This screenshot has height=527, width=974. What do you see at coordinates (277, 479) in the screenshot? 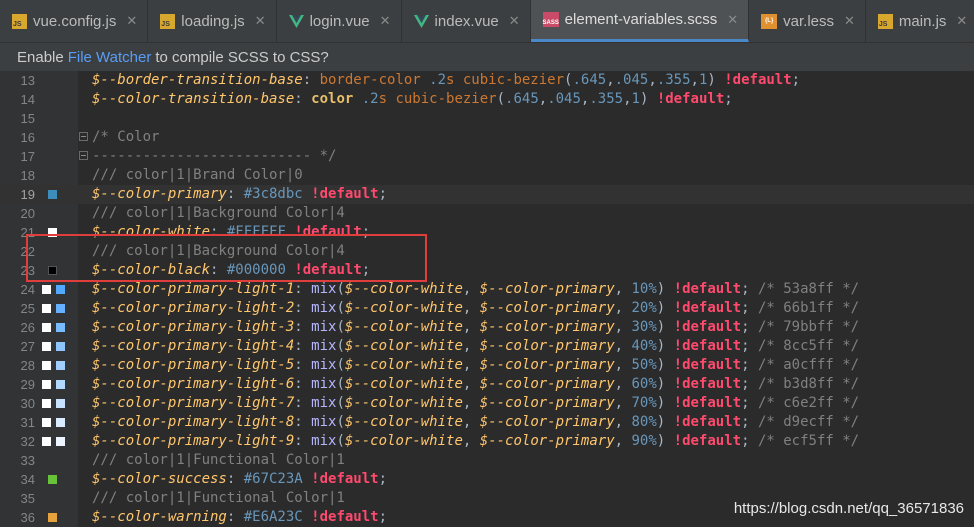
I see `code-token: #67C23A` at bounding box center [277, 479].